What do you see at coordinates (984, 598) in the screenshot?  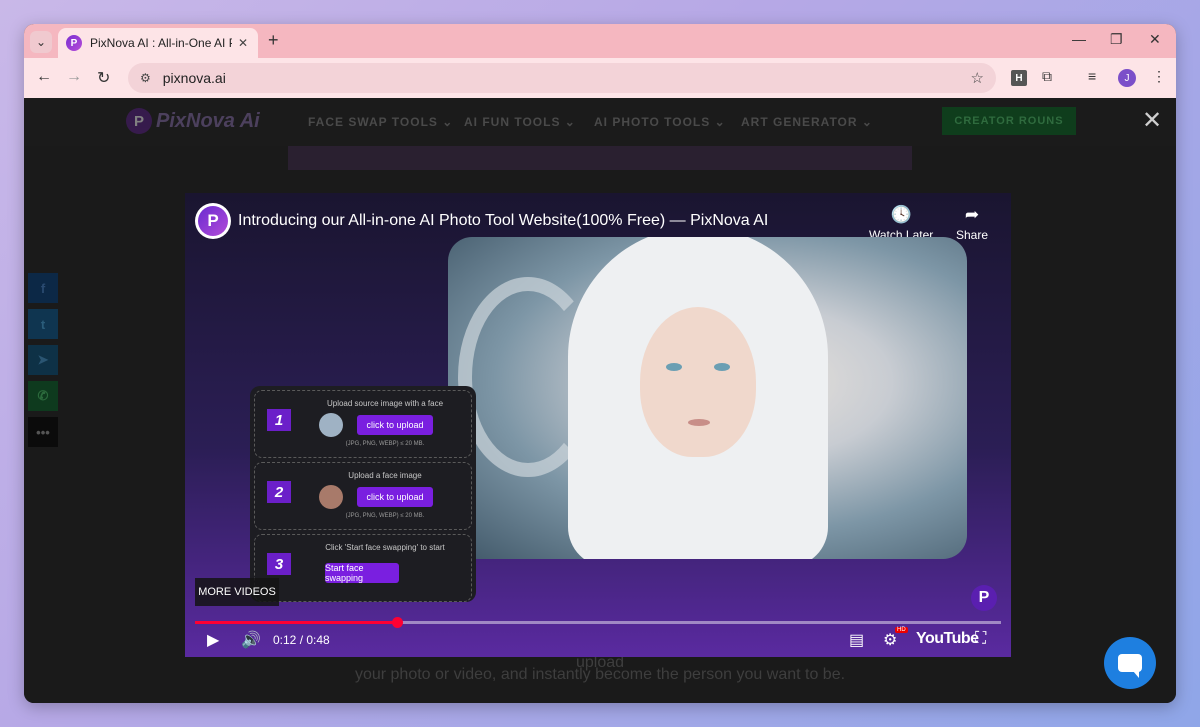 I see `pixnova-watermark-icon: P` at bounding box center [984, 598].